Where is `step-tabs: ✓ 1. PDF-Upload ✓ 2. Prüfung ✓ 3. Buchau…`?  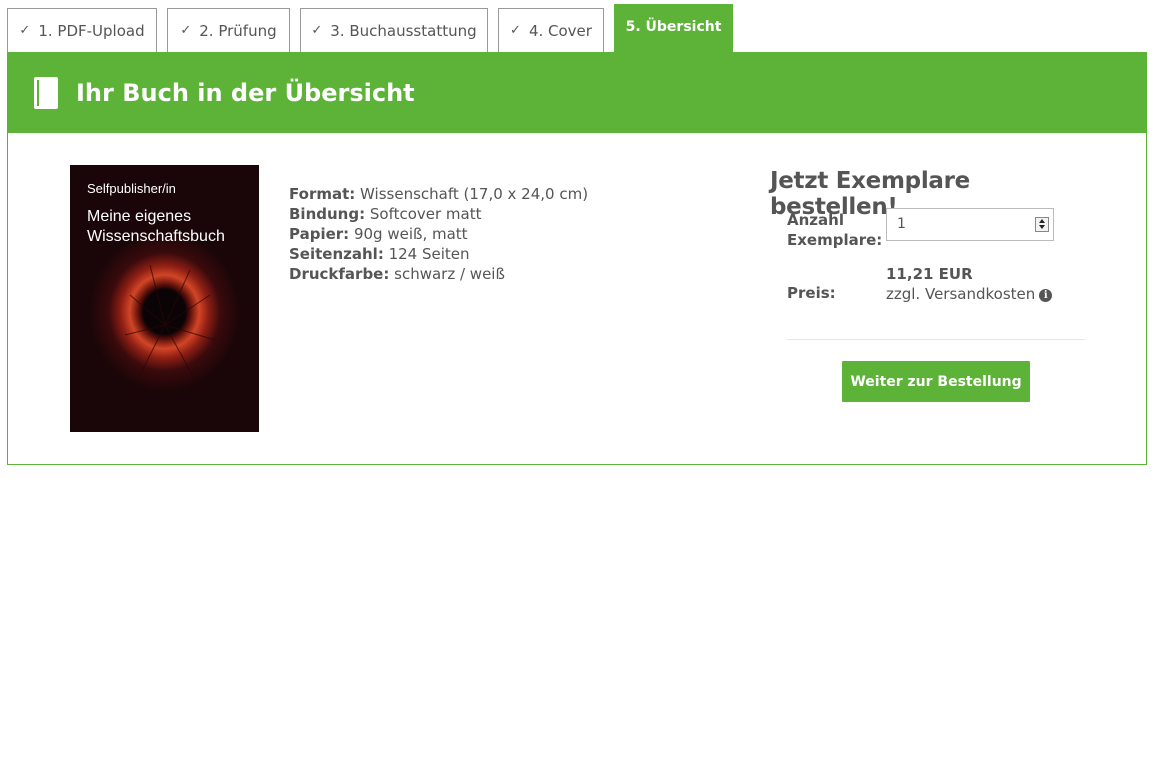
step-tabs: ✓ 1. PDF-Upload ✓ 2. Prüfung ✓ 3. Buchau… is located at coordinates (579, 26).